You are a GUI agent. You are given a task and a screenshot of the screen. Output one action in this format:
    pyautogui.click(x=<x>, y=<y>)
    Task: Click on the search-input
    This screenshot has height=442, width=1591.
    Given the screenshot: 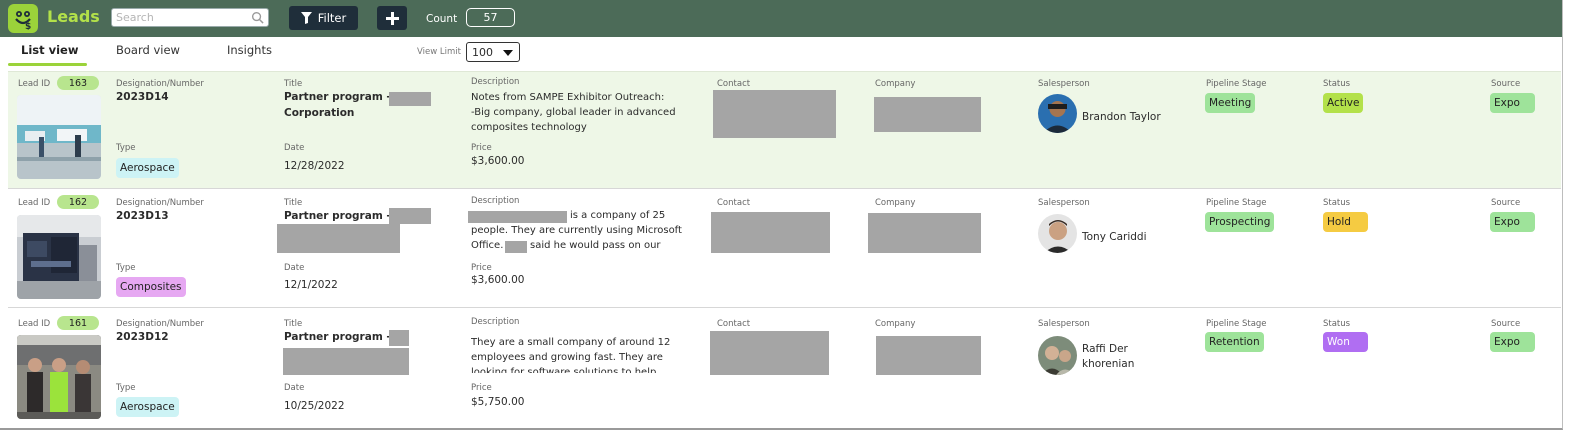 What is the action you would take?
    pyautogui.click(x=181, y=17)
    